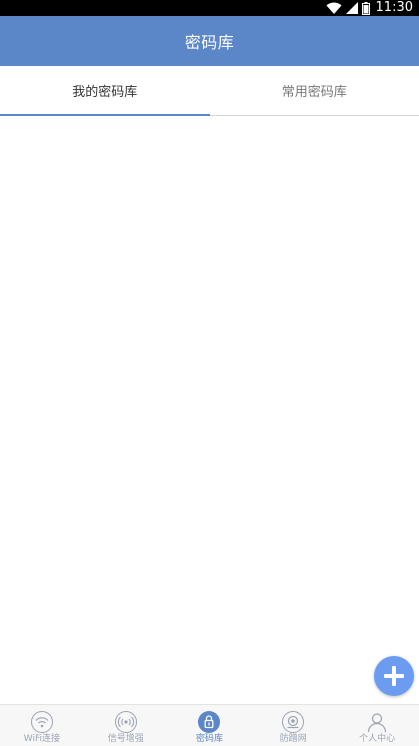  I want to click on page-title: 密码库, so click(210, 41).